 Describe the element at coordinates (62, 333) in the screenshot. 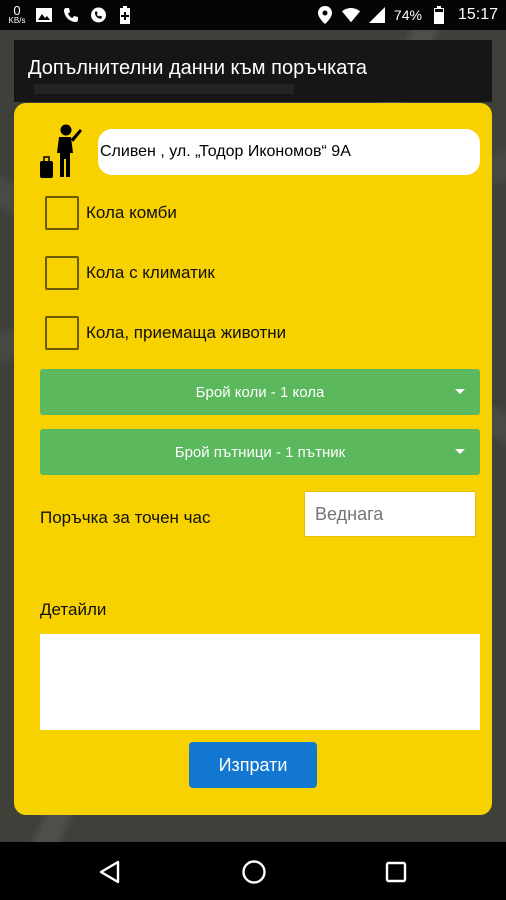

I see `pets-allowed-checkbox` at that location.